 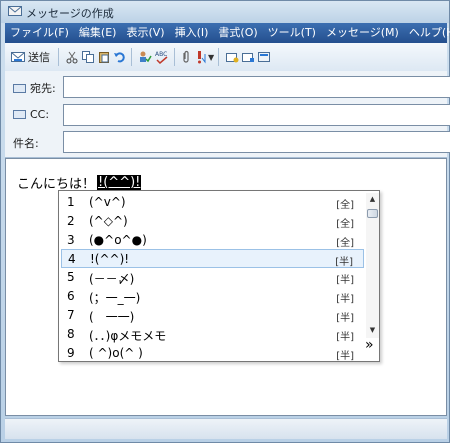 I want to click on priority-button: ▼, so click(x=203, y=57).